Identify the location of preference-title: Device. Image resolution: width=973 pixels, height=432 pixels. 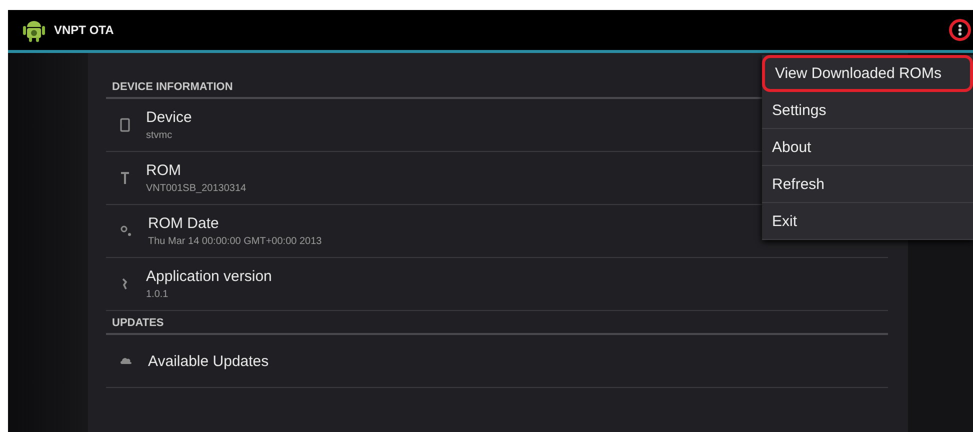
(169, 117).